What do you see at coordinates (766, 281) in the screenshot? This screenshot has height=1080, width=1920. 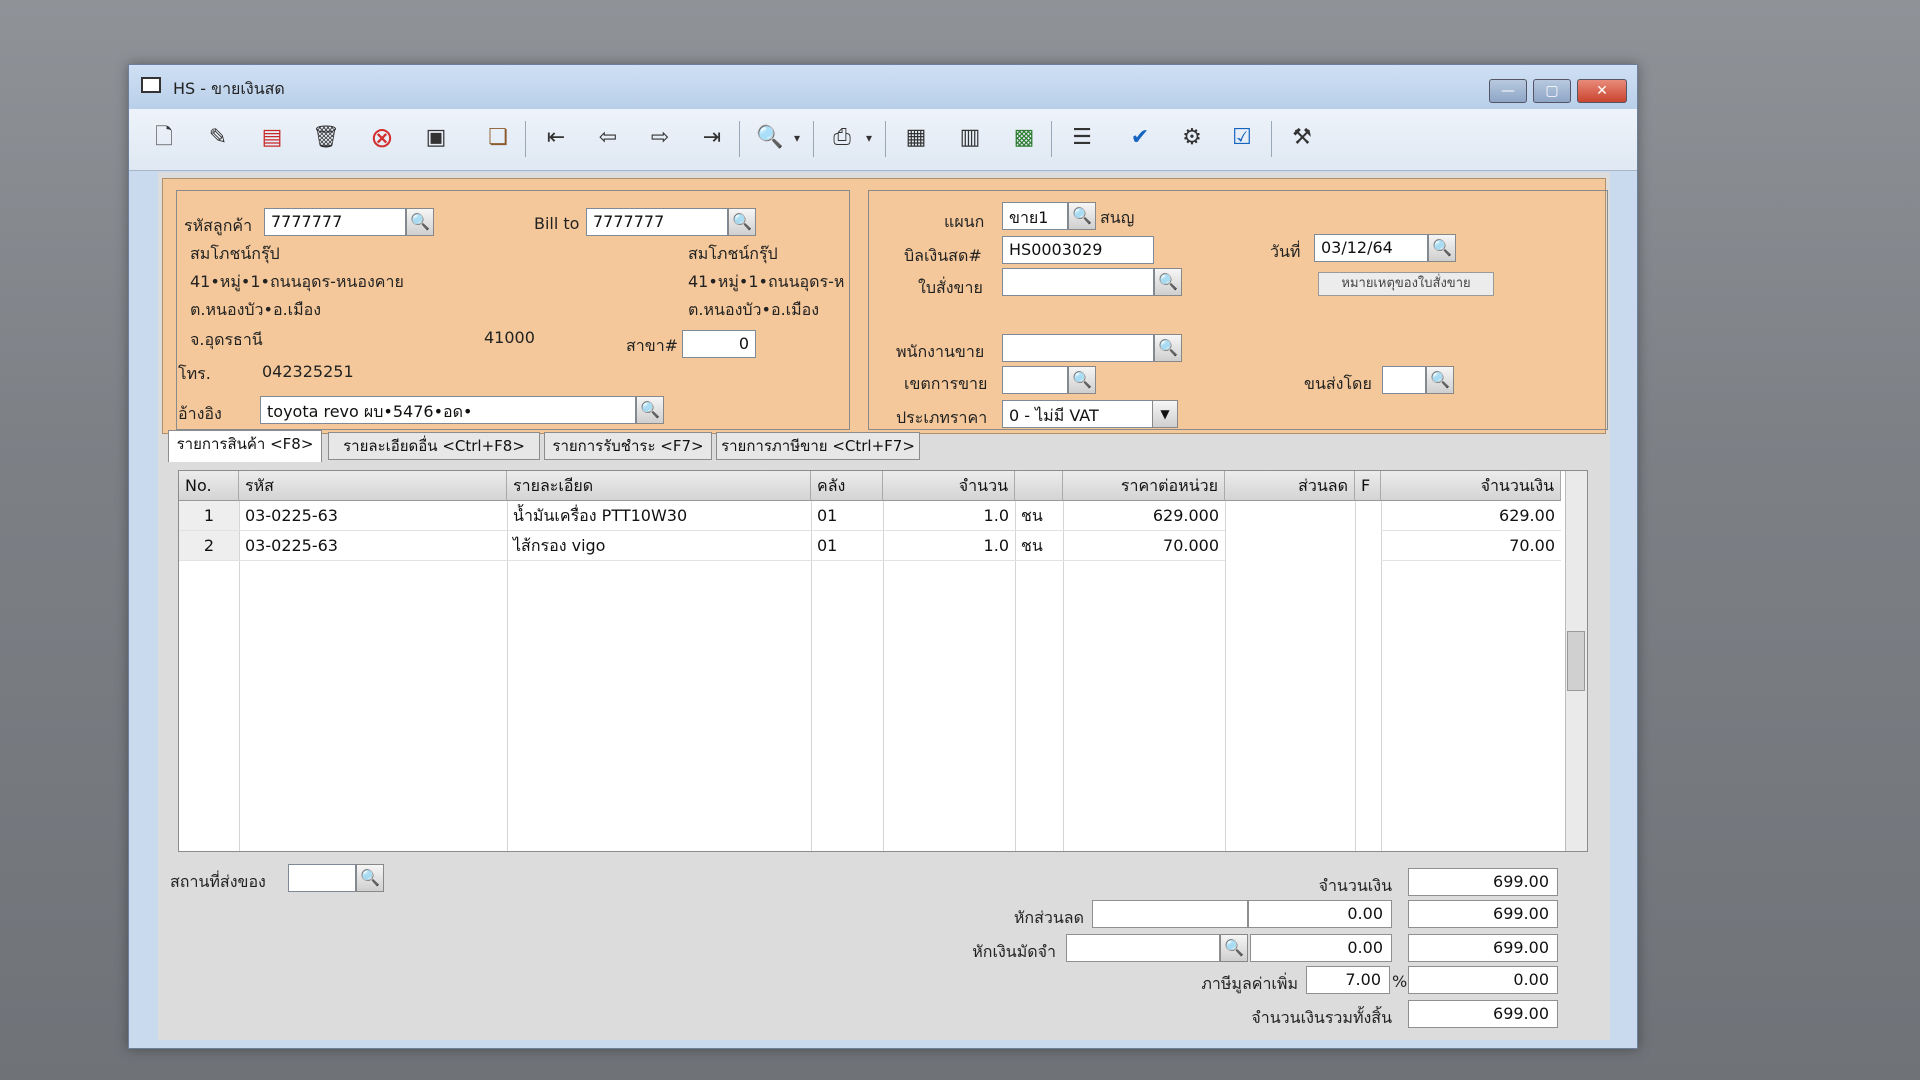 I see `billto-address-1: 41•หมู่•1•ถนนอุดร-ห` at bounding box center [766, 281].